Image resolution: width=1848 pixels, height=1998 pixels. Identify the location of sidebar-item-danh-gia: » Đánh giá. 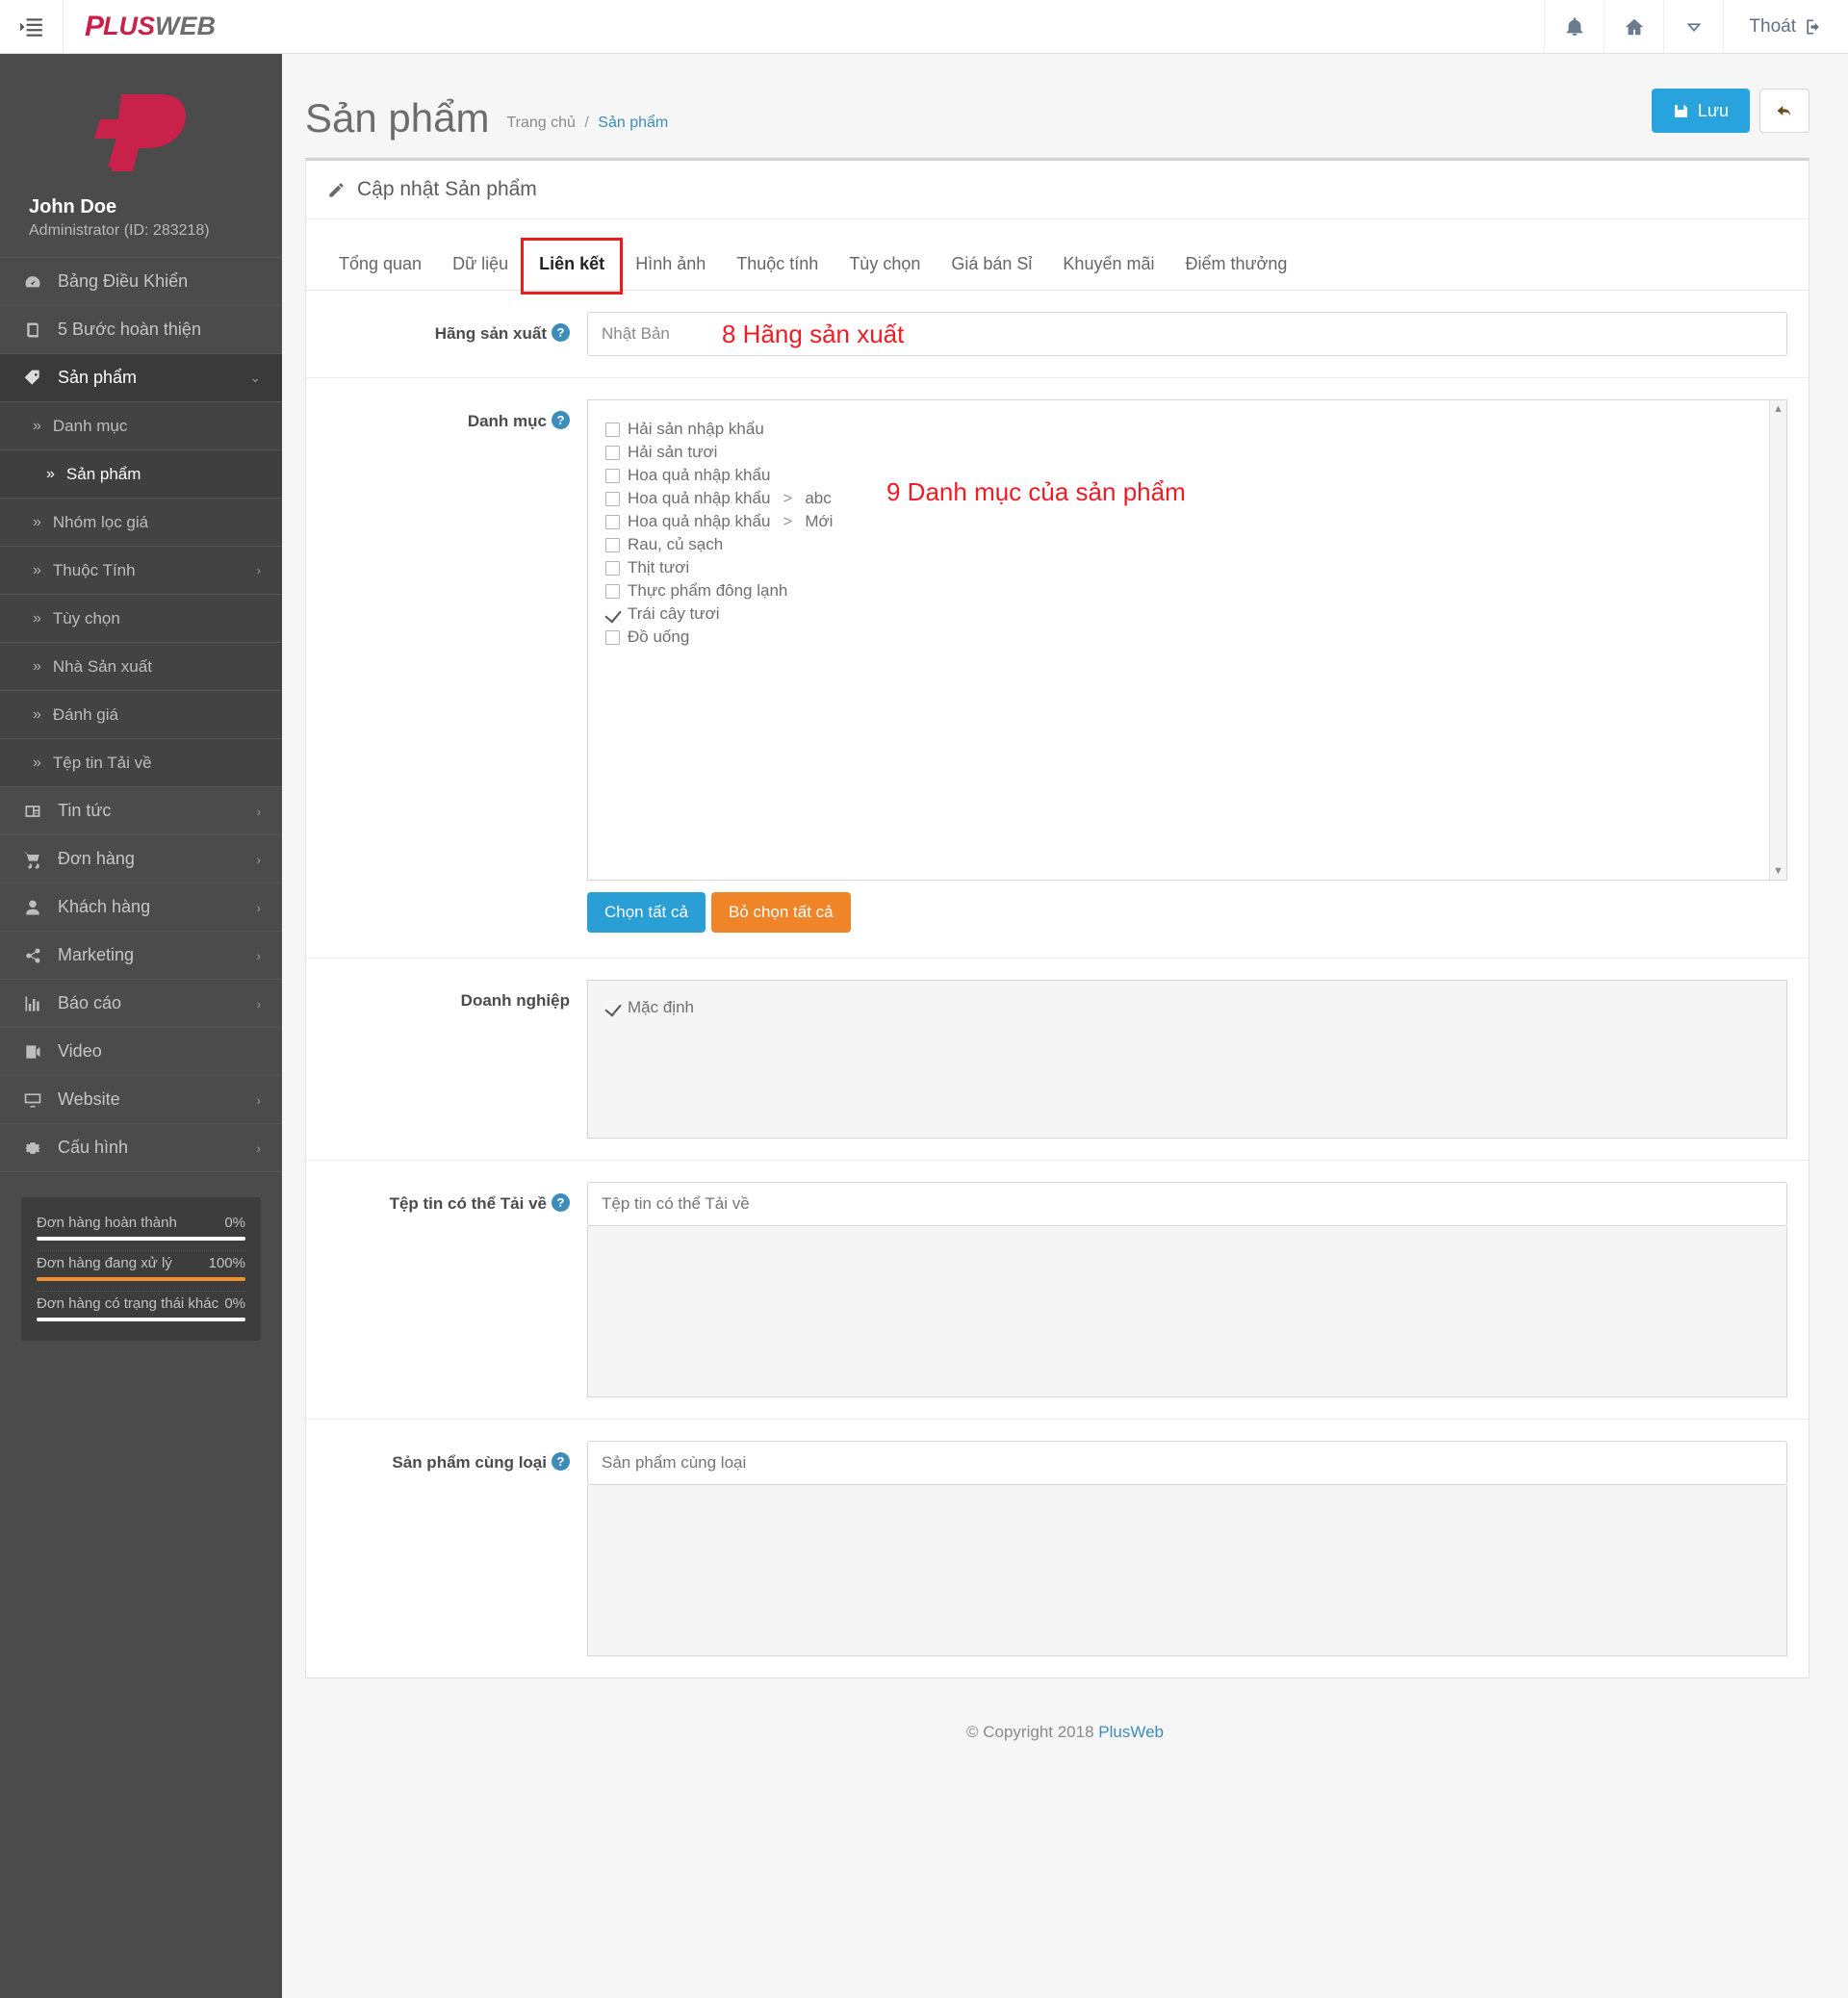
(141, 715).